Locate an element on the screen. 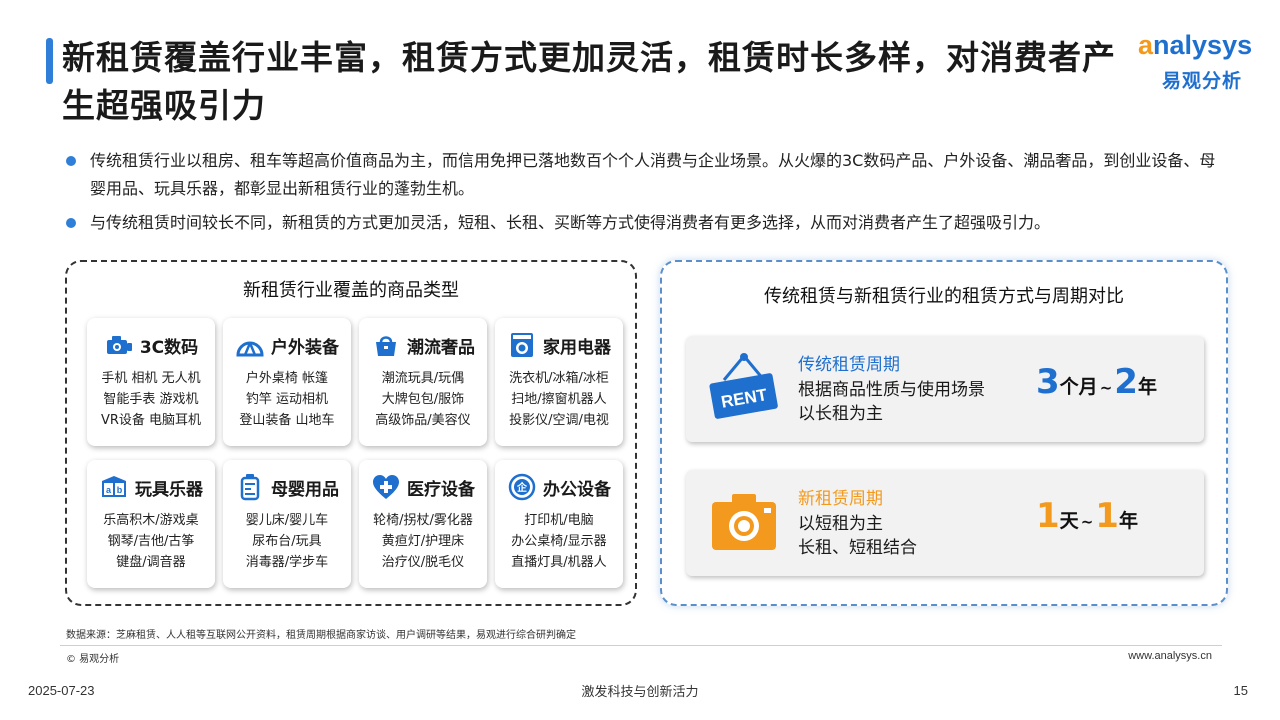 This screenshot has width=1280, height=720. category-card-3c: 3C数码 手机 相机 无人机 智能手表 游戏机 VR设备 电脑耳机 is located at coordinates (151, 382).